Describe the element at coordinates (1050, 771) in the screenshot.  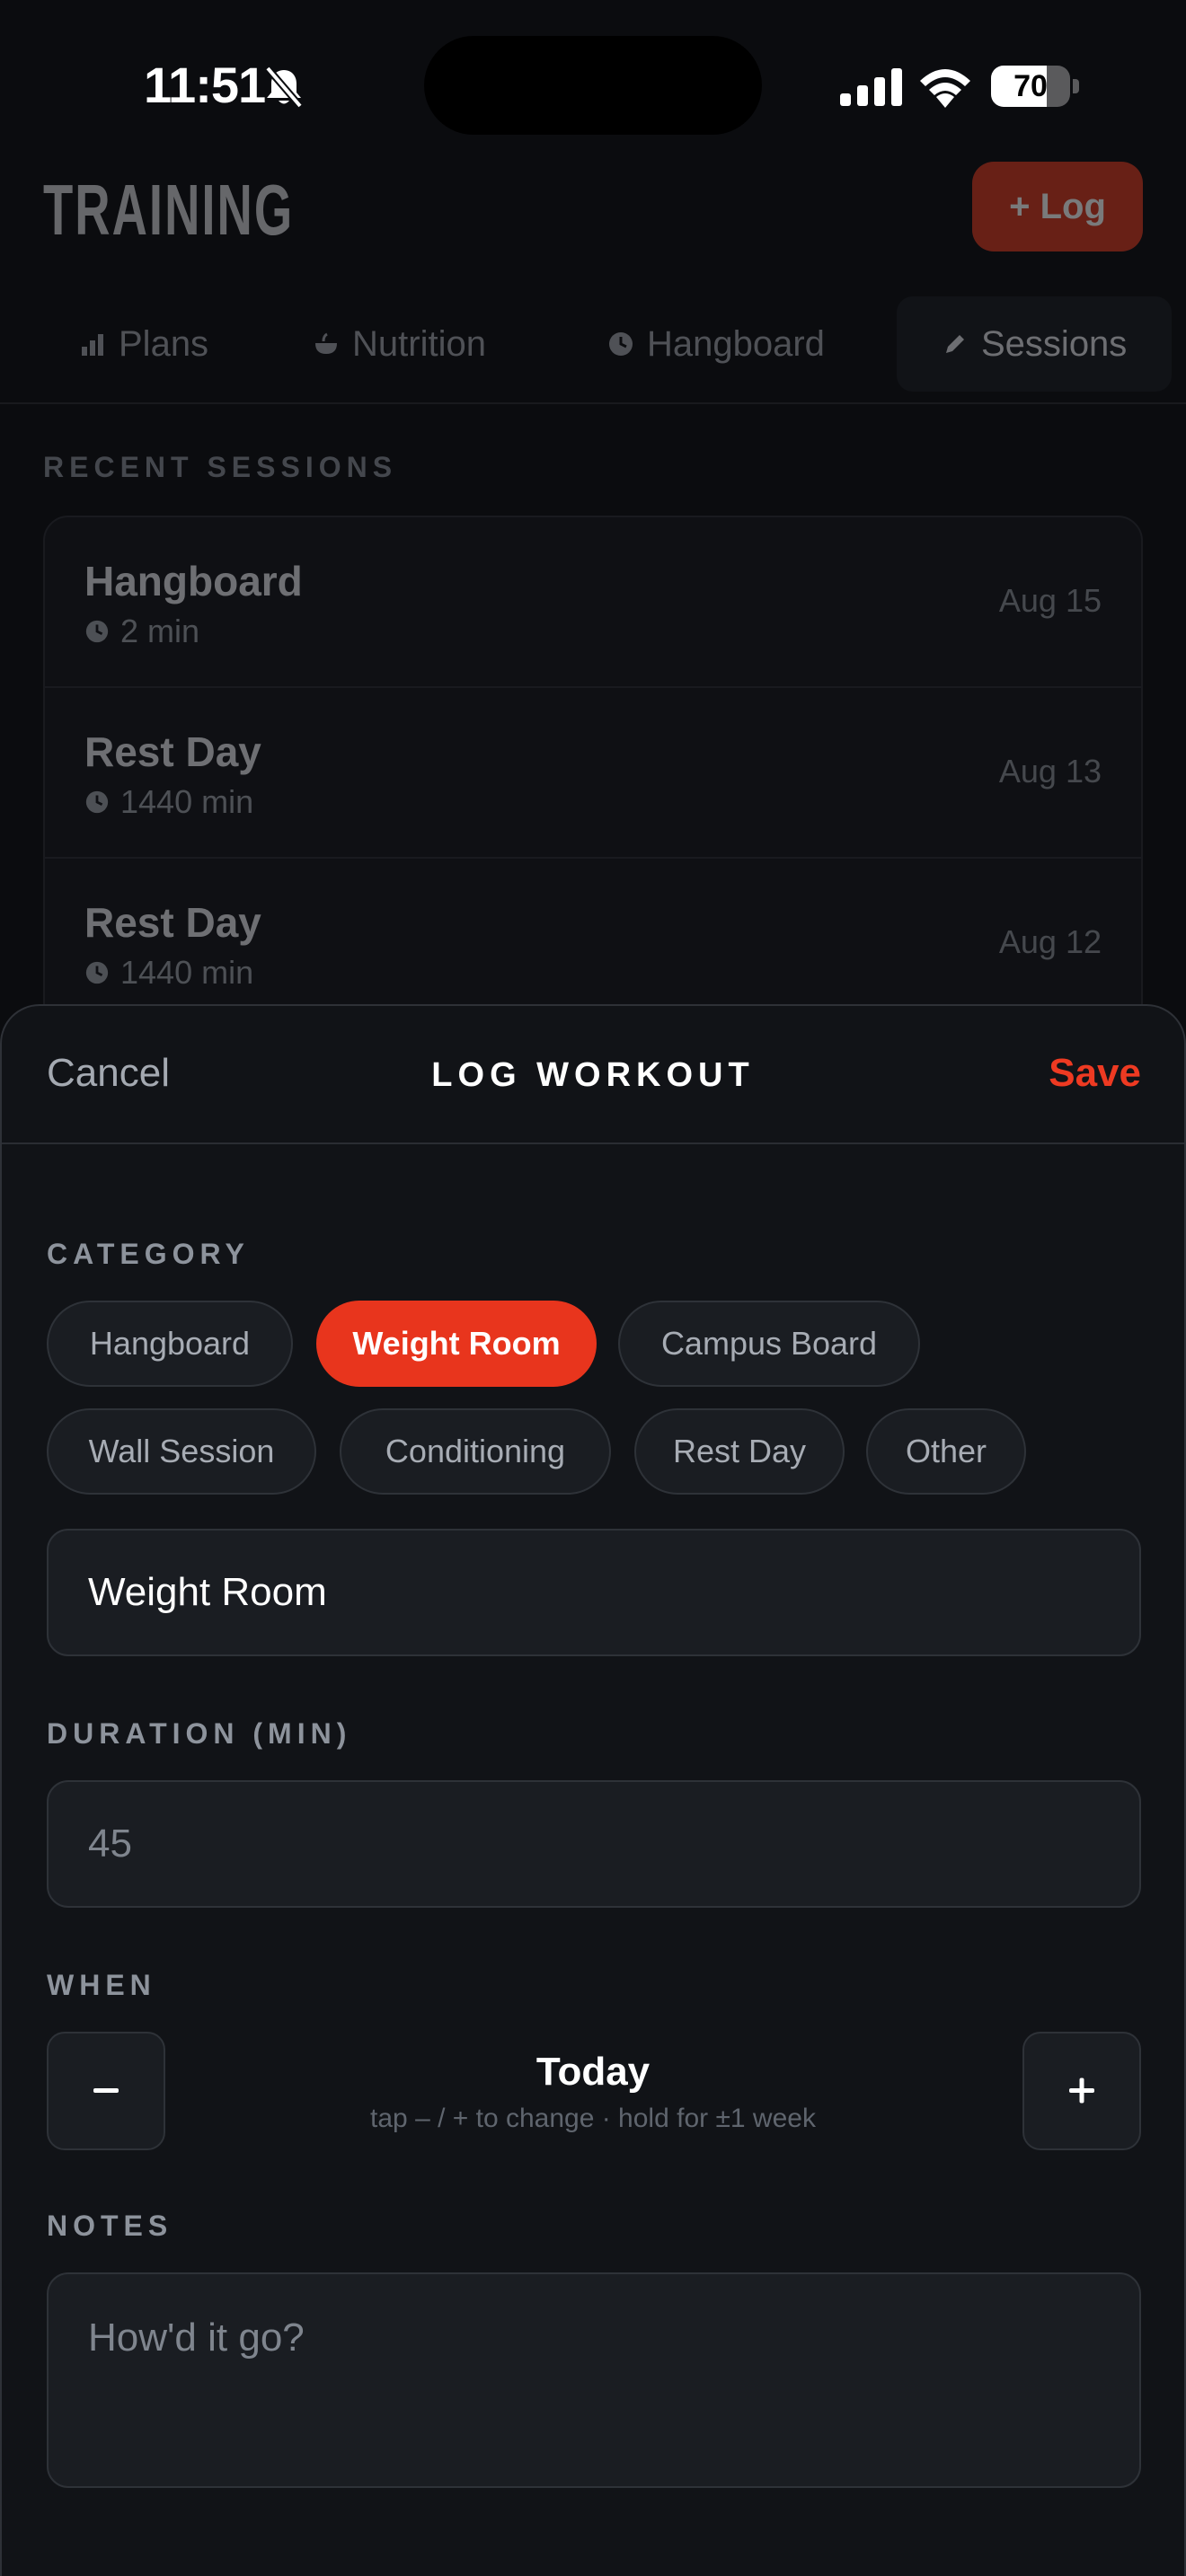
I see `session-date: Aug 13` at that location.